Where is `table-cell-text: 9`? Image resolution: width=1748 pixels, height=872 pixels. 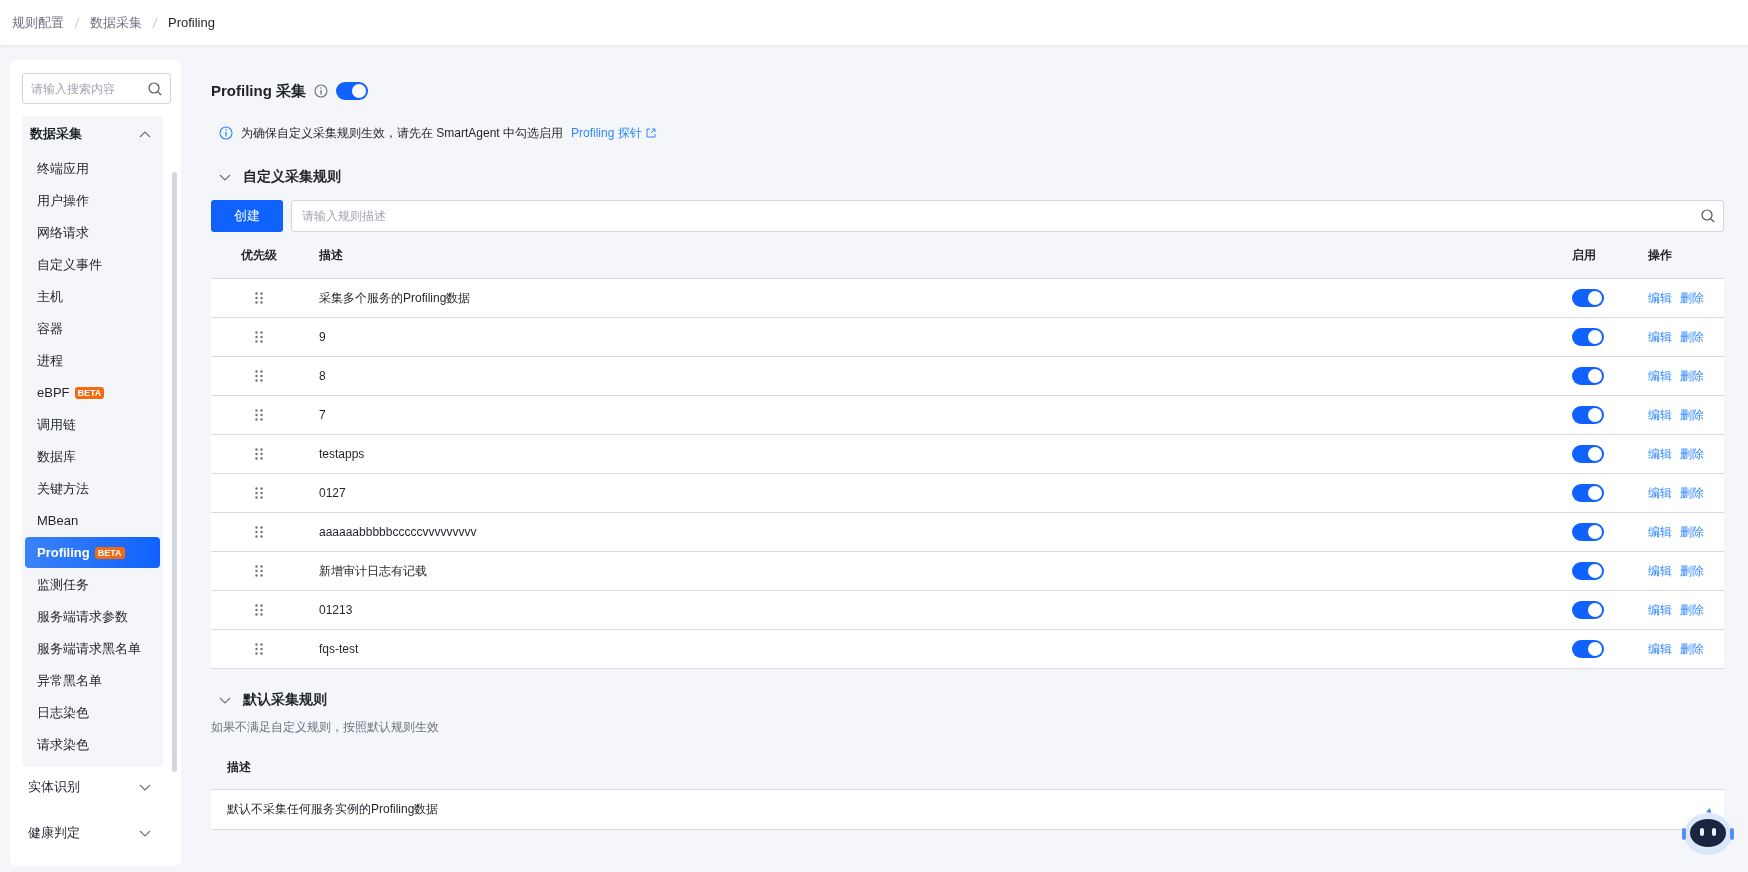
table-cell-text: 9 is located at coordinates (322, 337).